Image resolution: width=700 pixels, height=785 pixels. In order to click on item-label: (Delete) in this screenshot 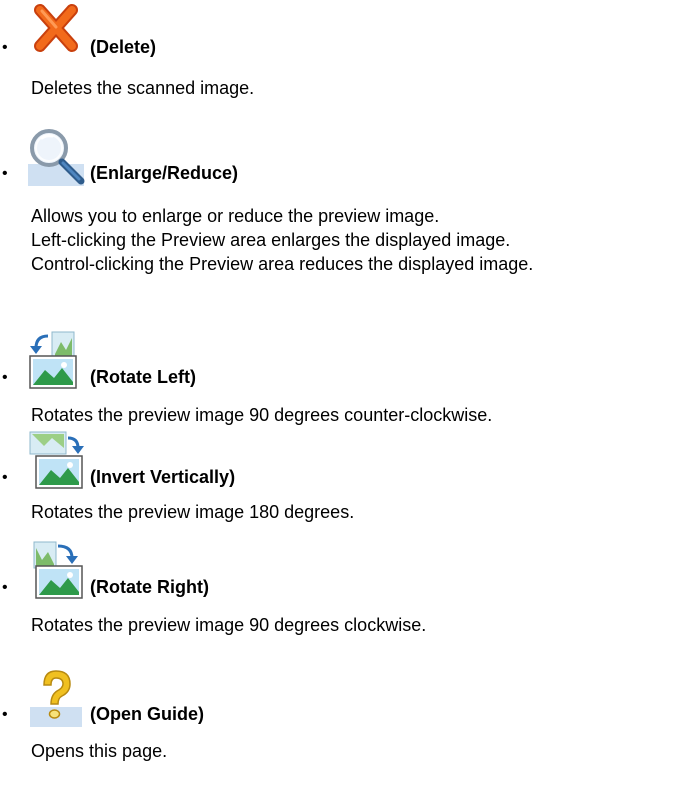, I will do `click(123, 47)`.